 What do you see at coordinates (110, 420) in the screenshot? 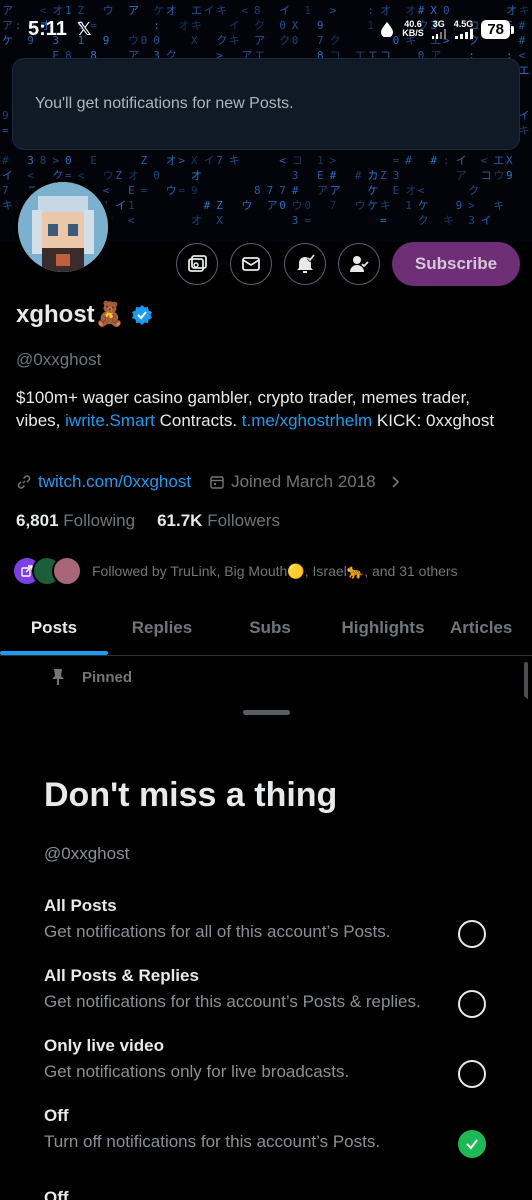
I see `bio-link-iwrite: iwrite.Smart` at bounding box center [110, 420].